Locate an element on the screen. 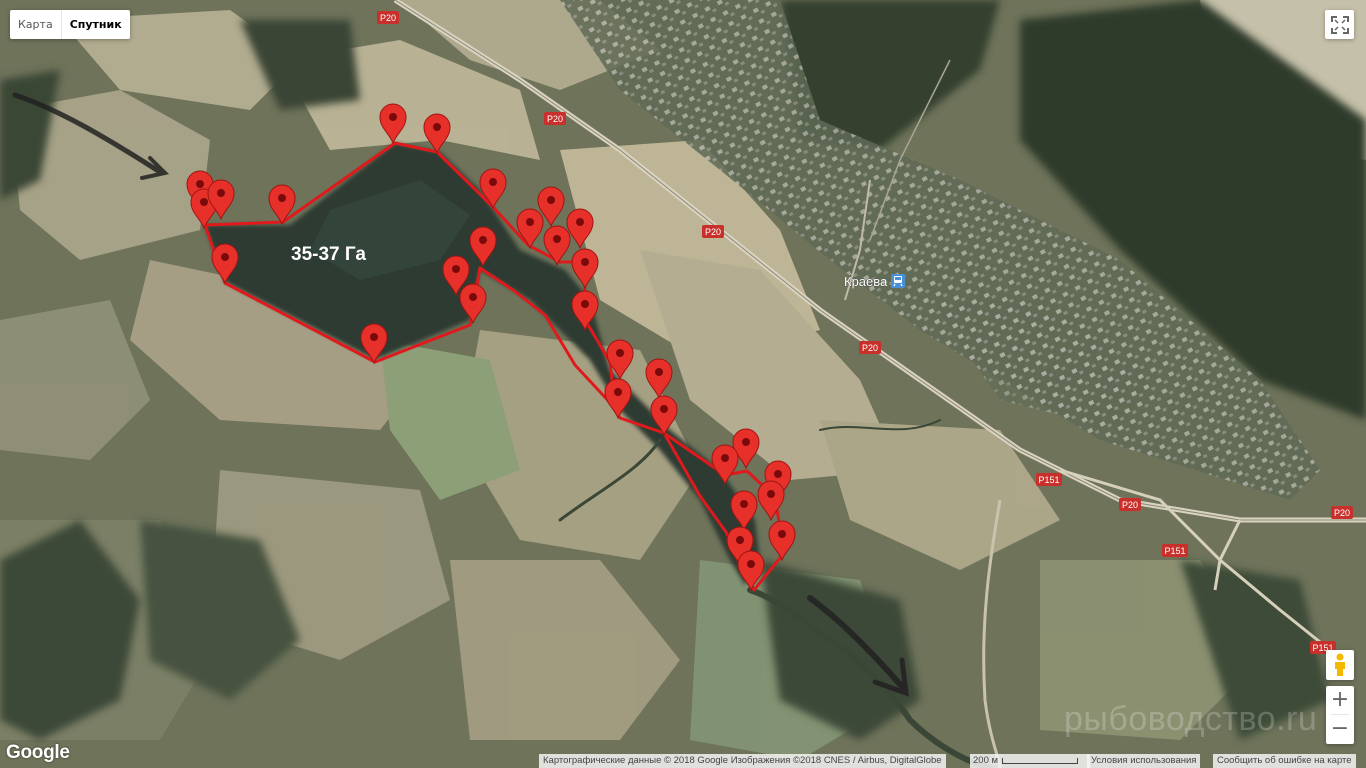 The height and width of the screenshot is (768, 1366). zoom-control: + − is located at coordinates (1340, 715).